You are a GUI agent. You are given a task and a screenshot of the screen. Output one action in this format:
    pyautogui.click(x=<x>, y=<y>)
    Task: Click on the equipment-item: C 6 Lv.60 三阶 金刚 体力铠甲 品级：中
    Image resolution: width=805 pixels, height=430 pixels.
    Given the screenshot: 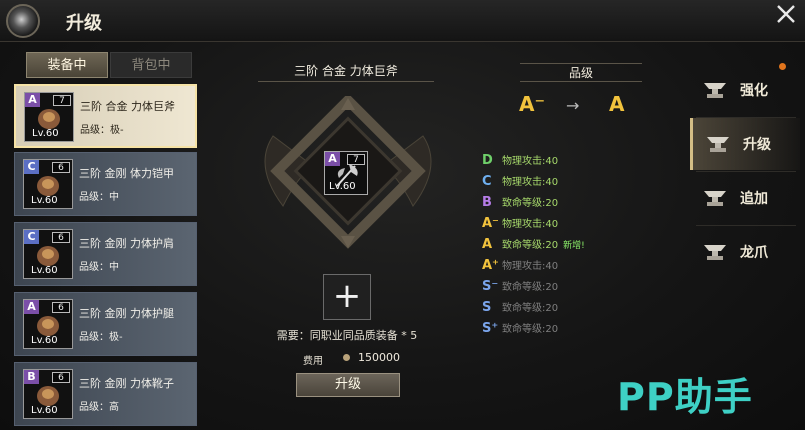 What is the action you would take?
    pyautogui.click(x=105, y=184)
    